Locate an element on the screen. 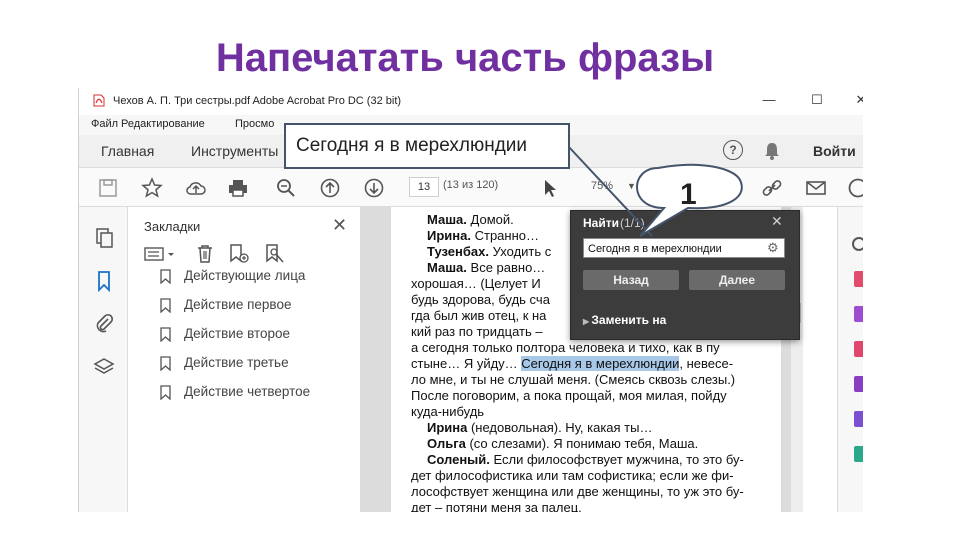 This screenshot has height=540, width=960. line-text: (со слезами). Я понимаю тебя, Маша. is located at coordinates (582, 443).